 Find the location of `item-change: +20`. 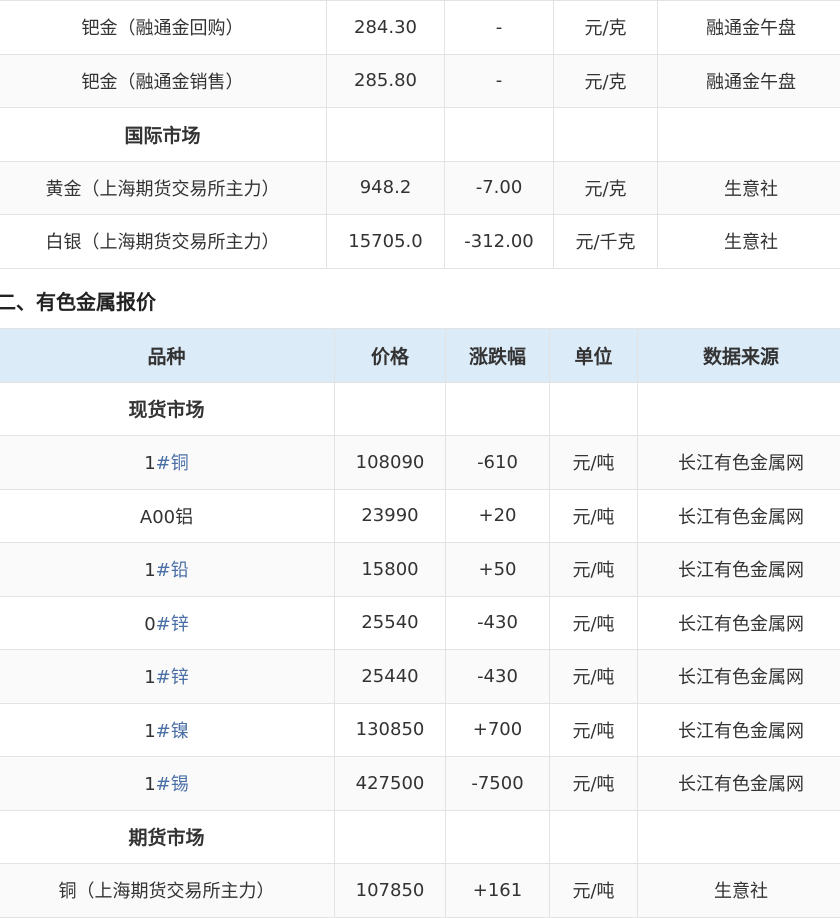

item-change: +20 is located at coordinates (498, 516).